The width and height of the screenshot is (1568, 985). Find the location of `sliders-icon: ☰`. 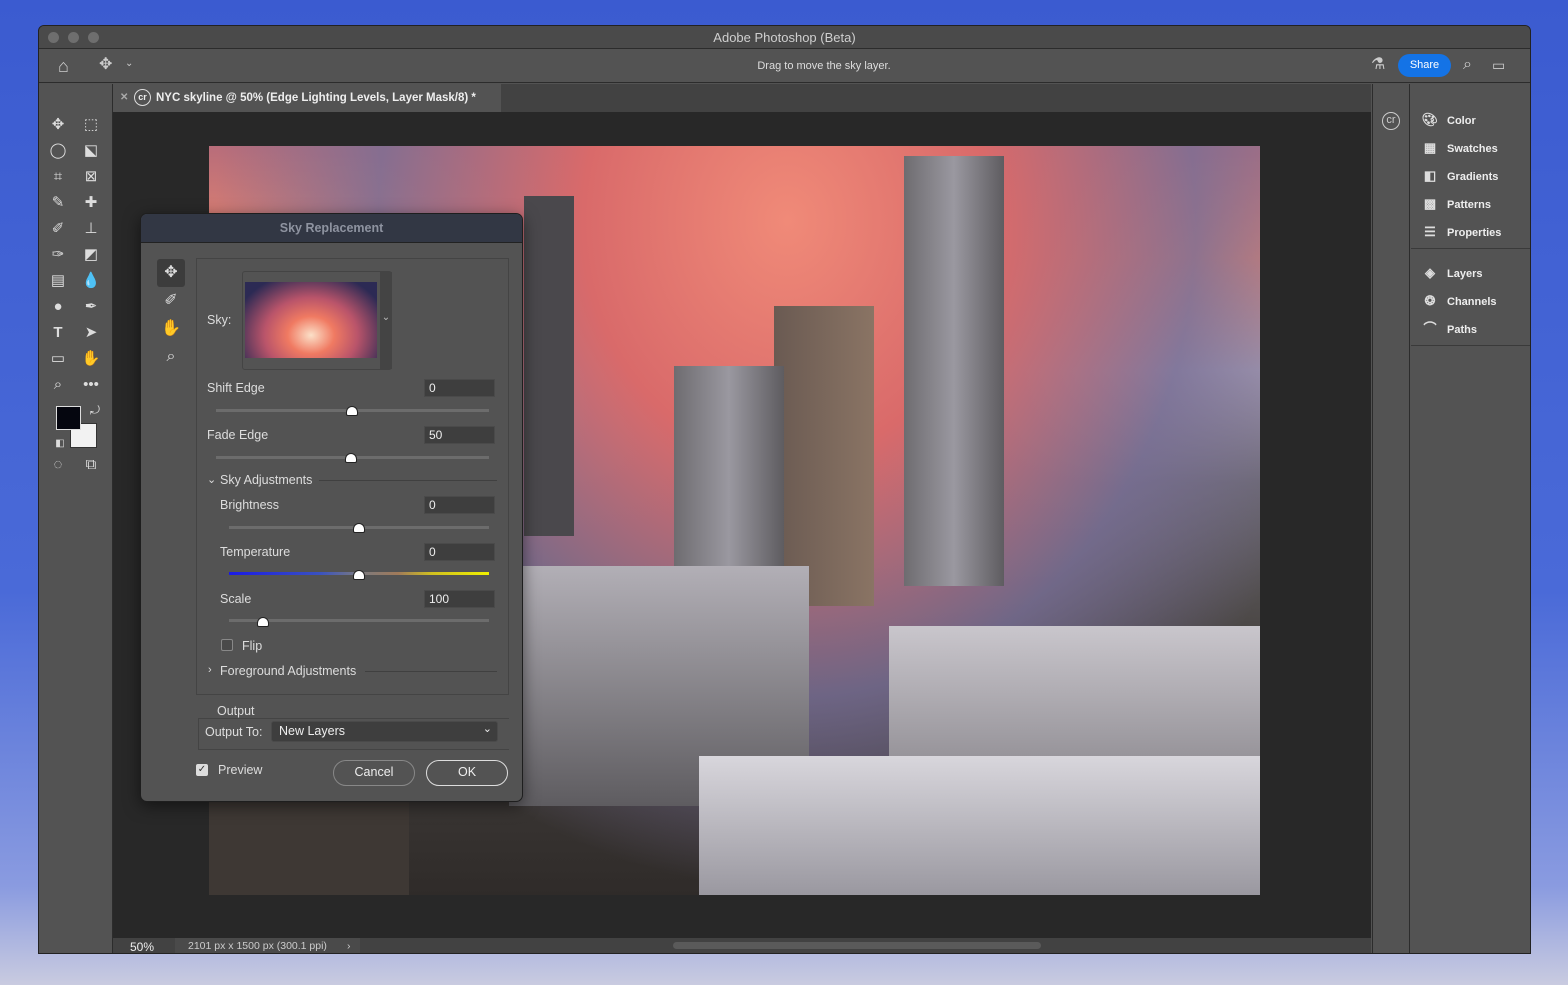

sliders-icon: ☰ is located at coordinates (1430, 231).